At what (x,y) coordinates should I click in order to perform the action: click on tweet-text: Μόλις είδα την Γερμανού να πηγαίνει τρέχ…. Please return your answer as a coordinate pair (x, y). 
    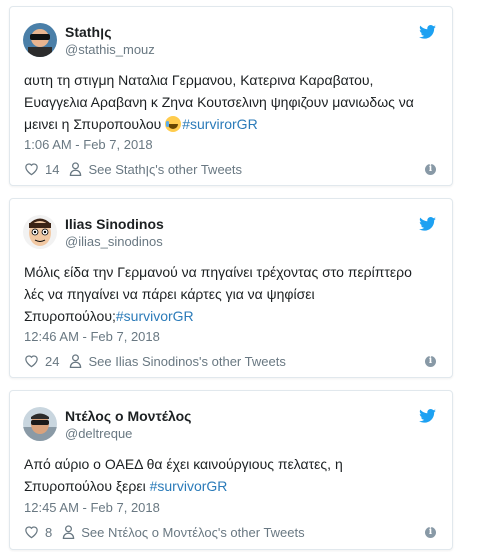
    Looking at the image, I should click on (229, 294).